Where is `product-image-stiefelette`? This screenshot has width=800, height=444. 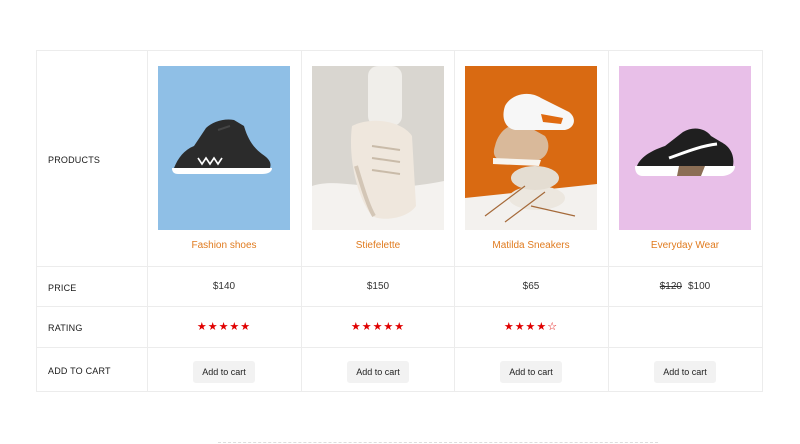
product-image-stiefelette is located at coordinates (378, 148).